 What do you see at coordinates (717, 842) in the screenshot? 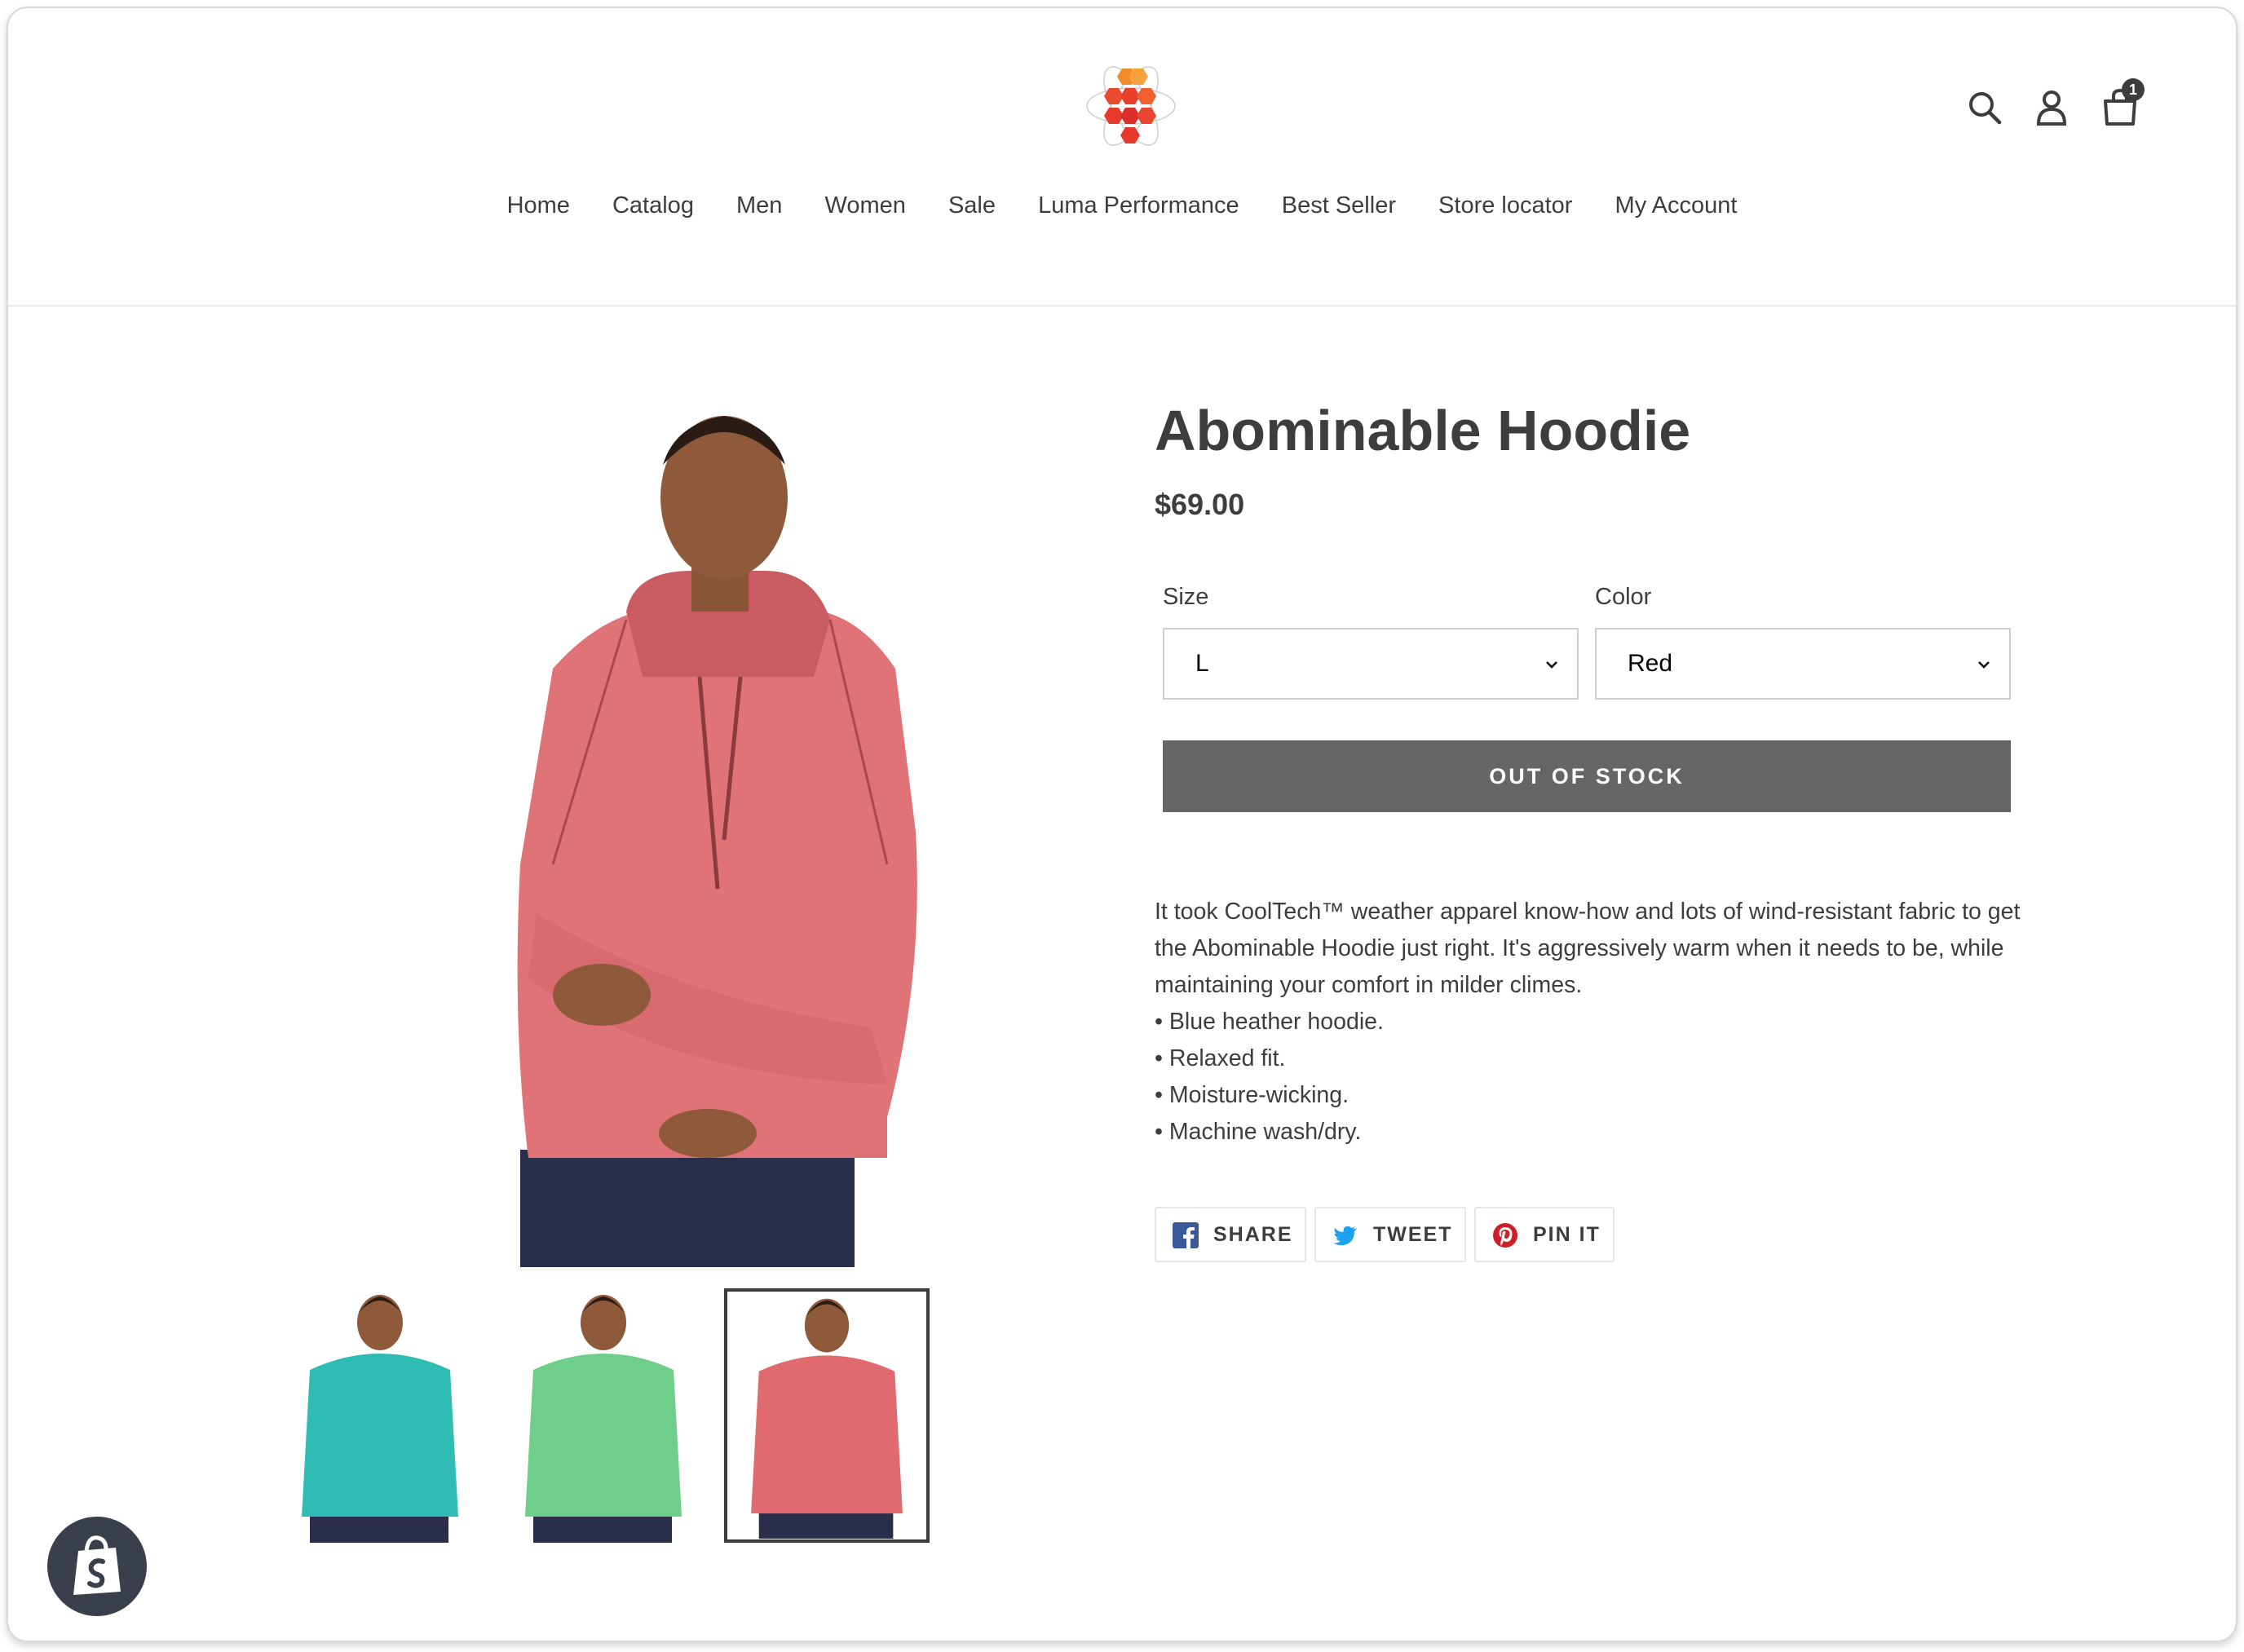
I see `product-main-image` at bounding box center [717, 842].